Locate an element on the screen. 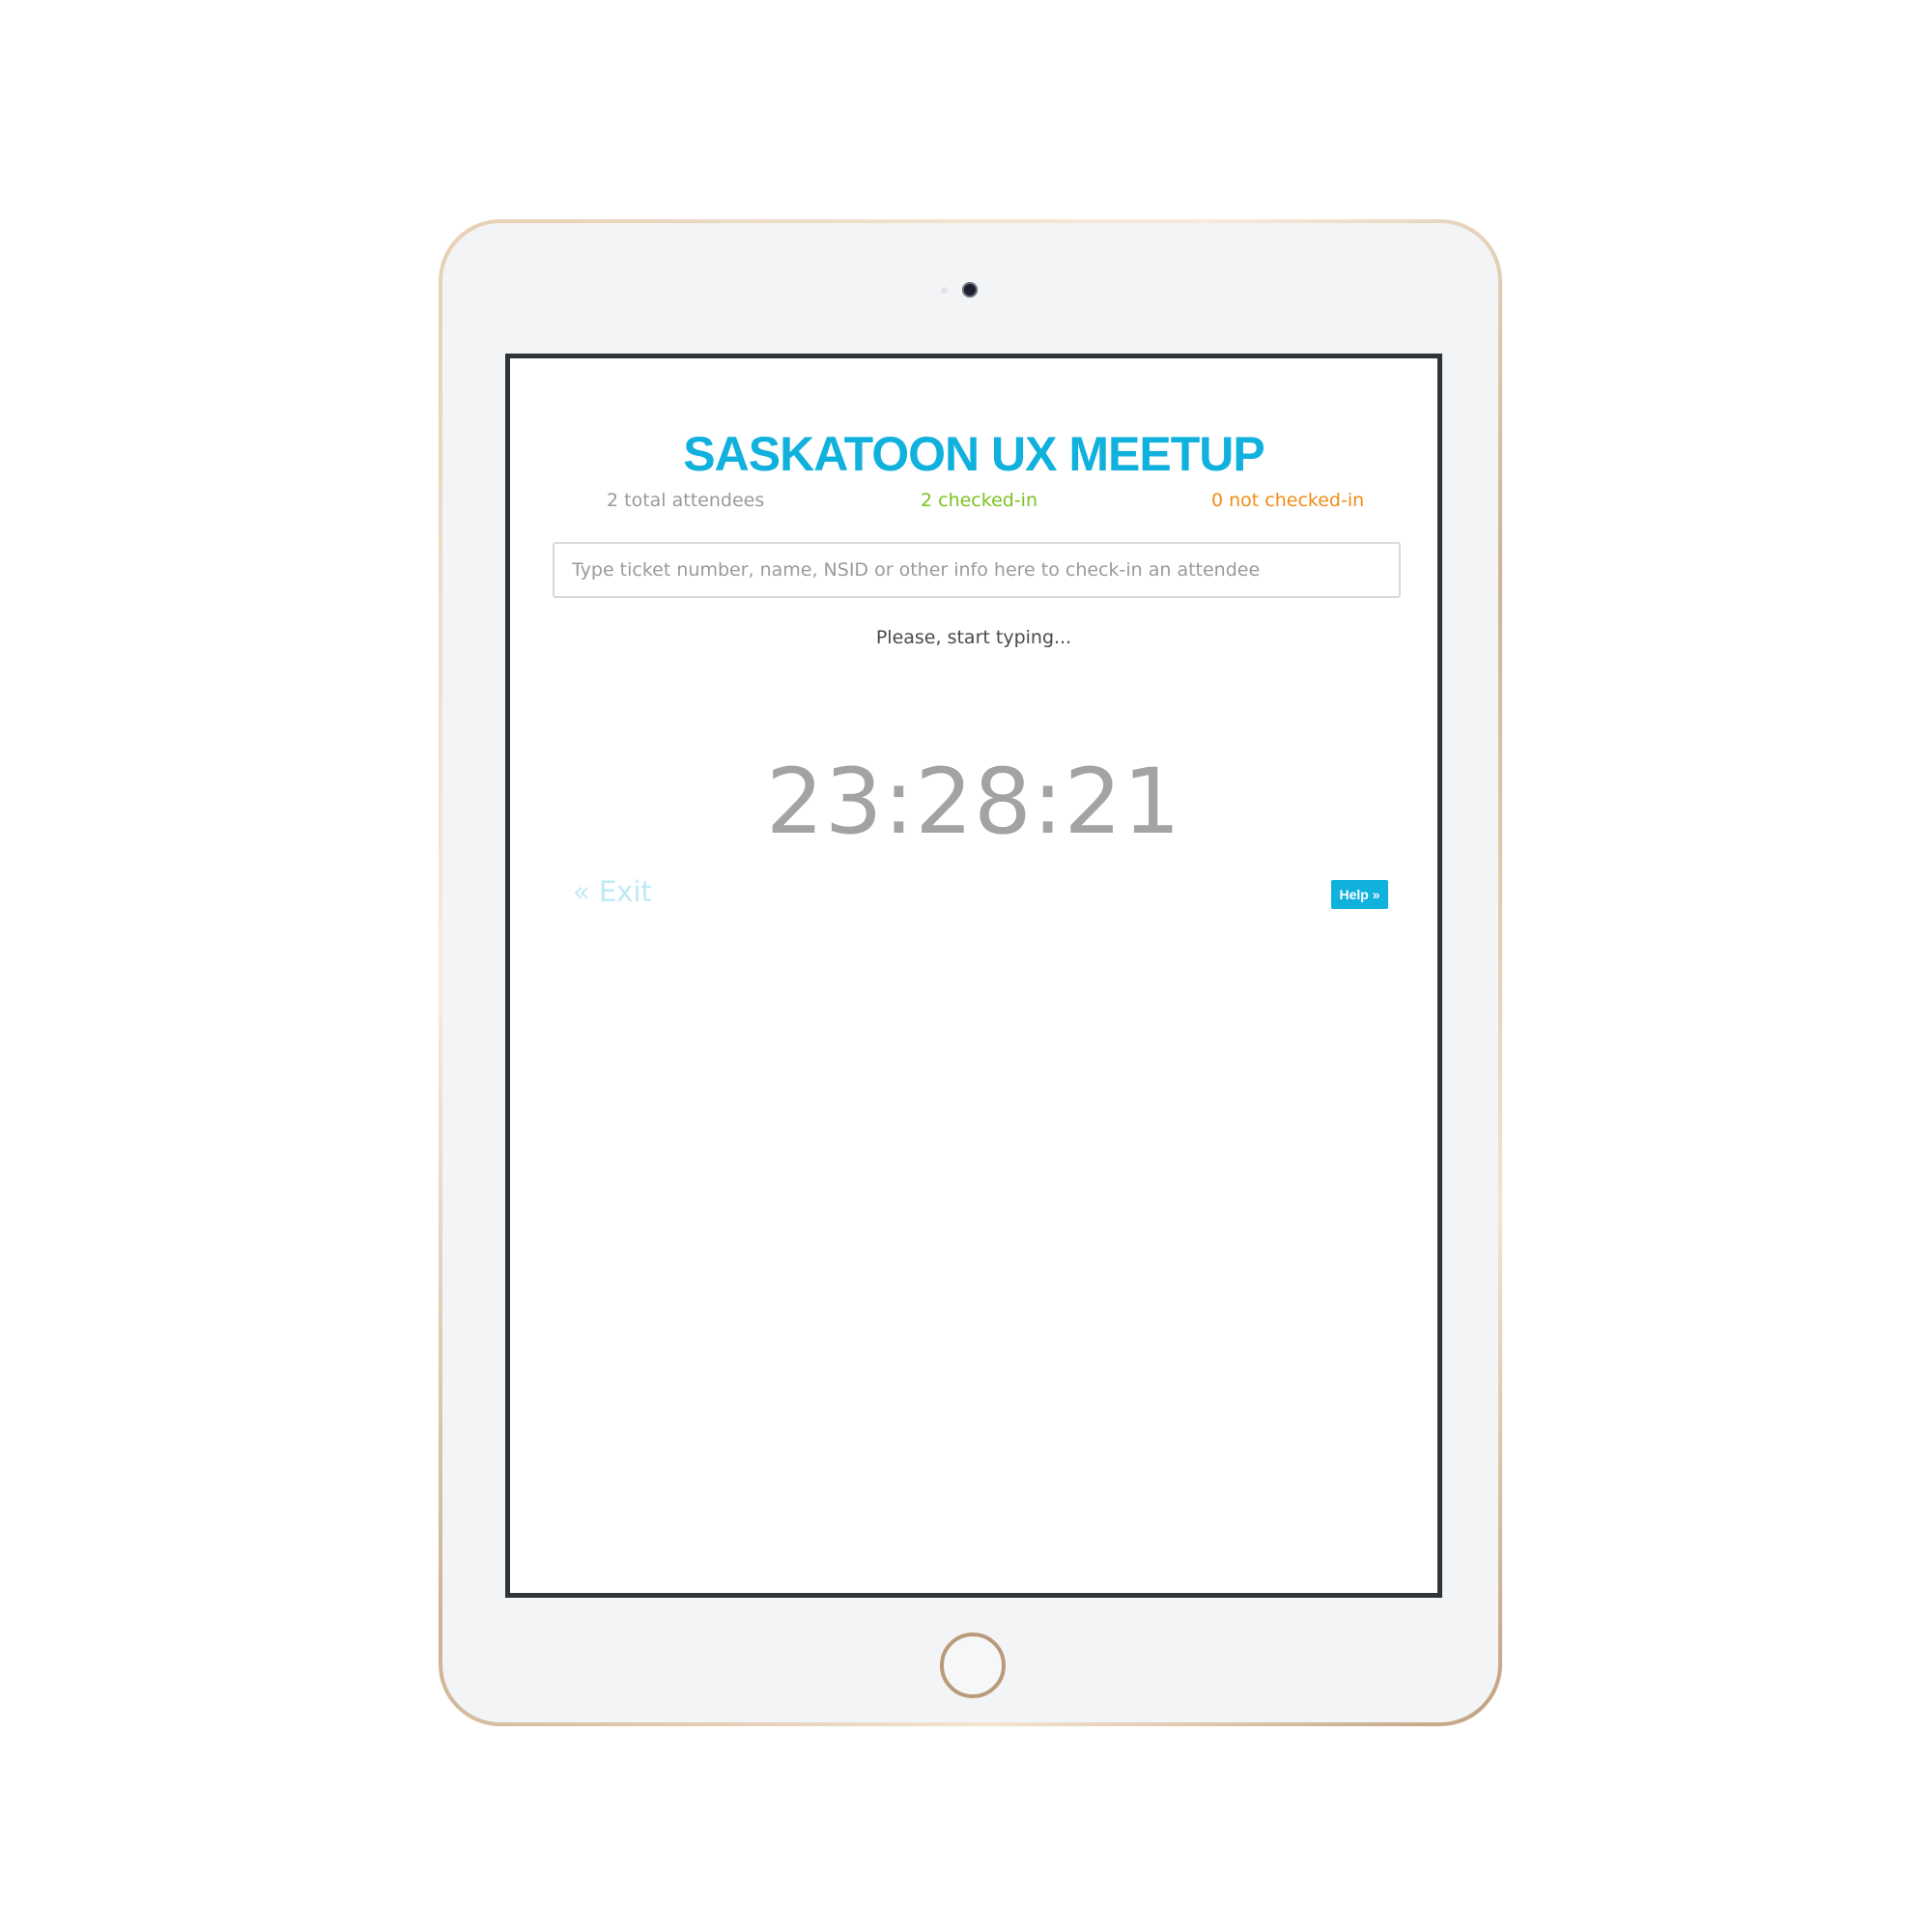  clock-display: 23:28:21 is located at coordinates (973, 802).